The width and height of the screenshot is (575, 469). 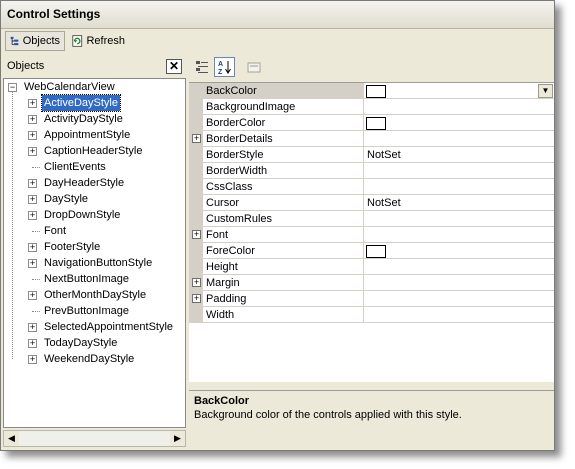 I want to click on property-name: CssClass, so click(x=229, y=187).